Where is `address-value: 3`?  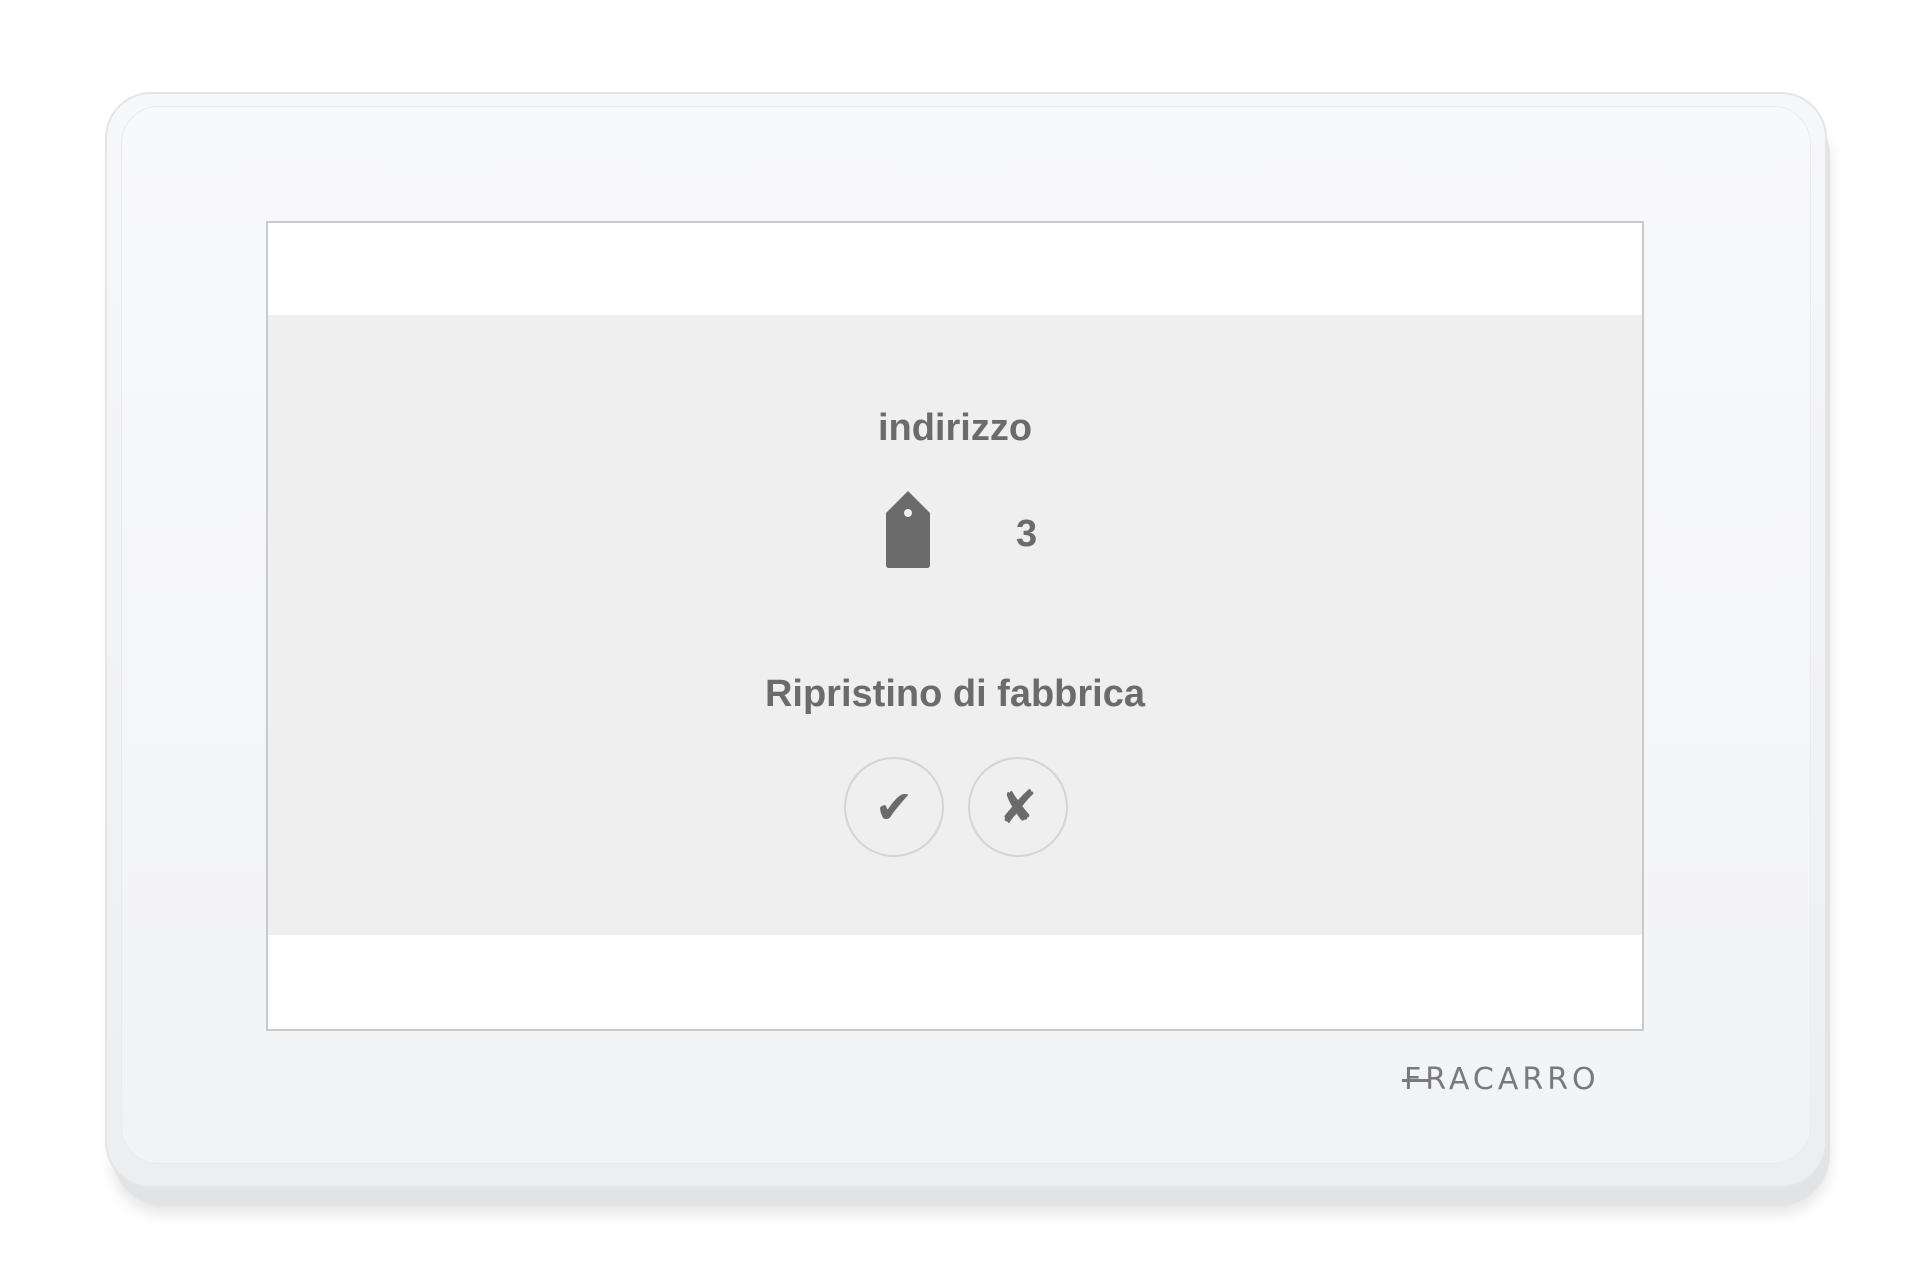
address-value: 3 is located at coordinates (1027, 534).